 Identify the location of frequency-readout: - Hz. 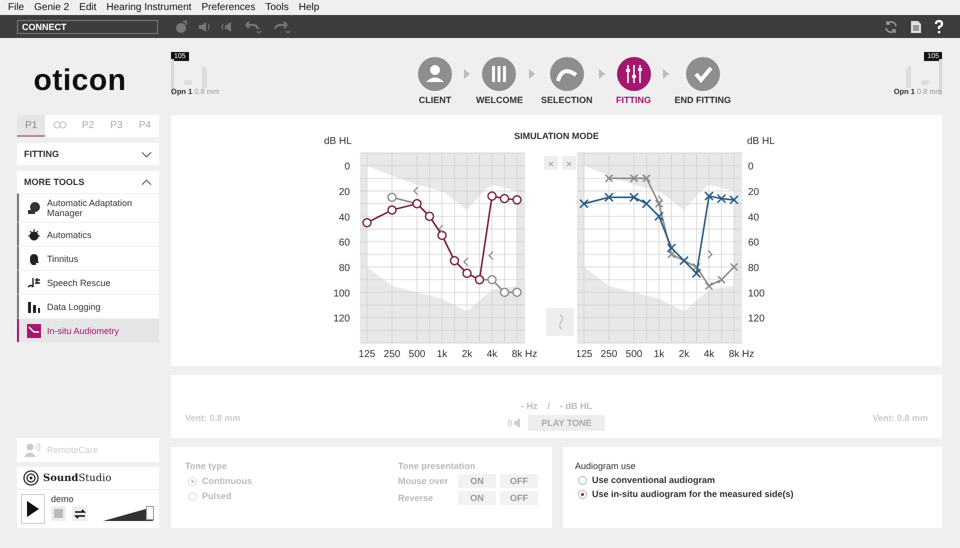
(529, 406).